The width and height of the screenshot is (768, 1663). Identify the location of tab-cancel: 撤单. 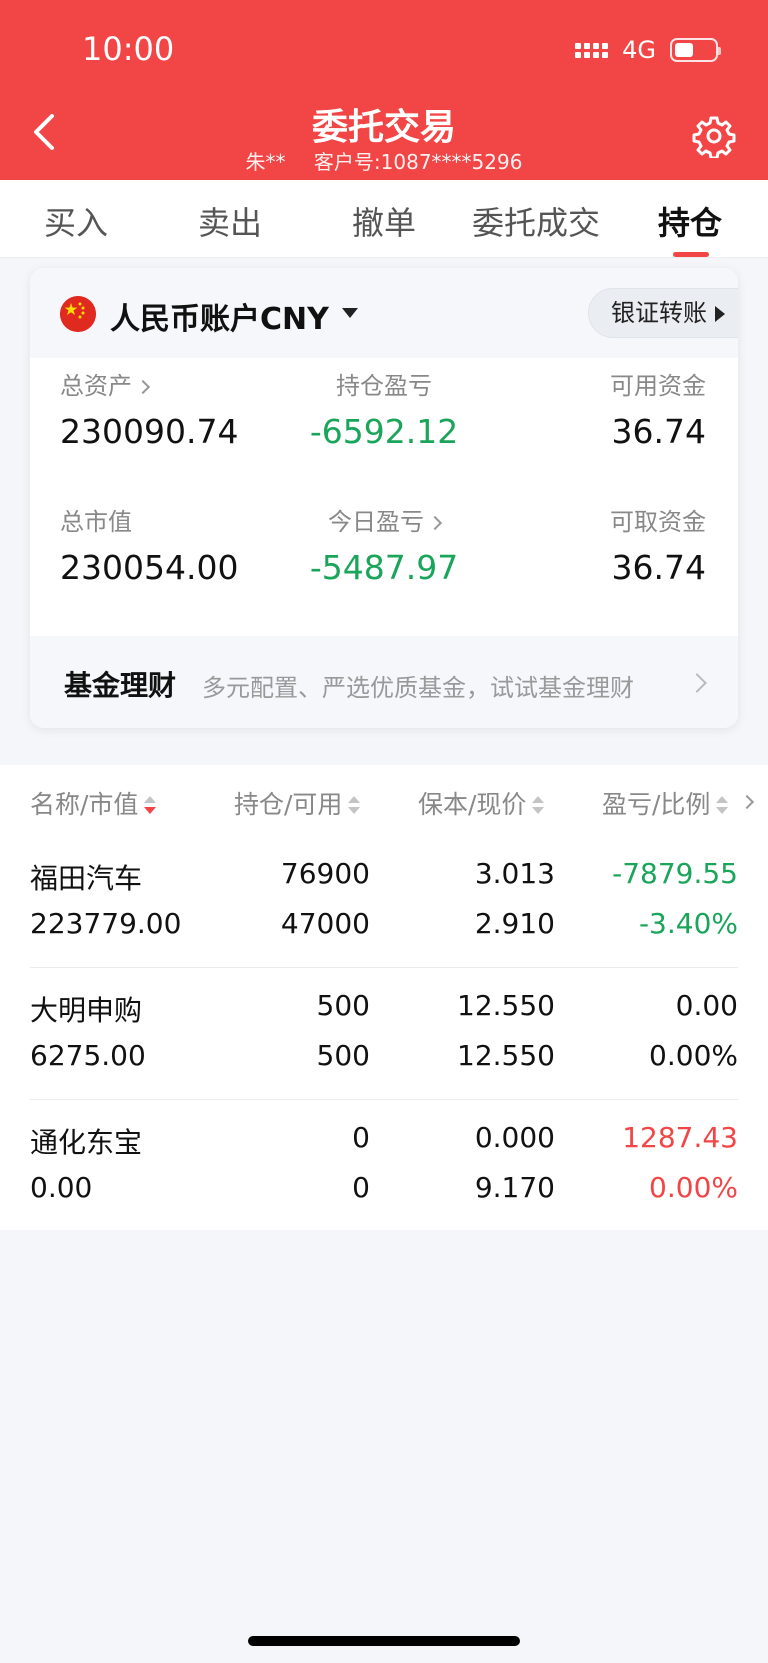
(384, 221).